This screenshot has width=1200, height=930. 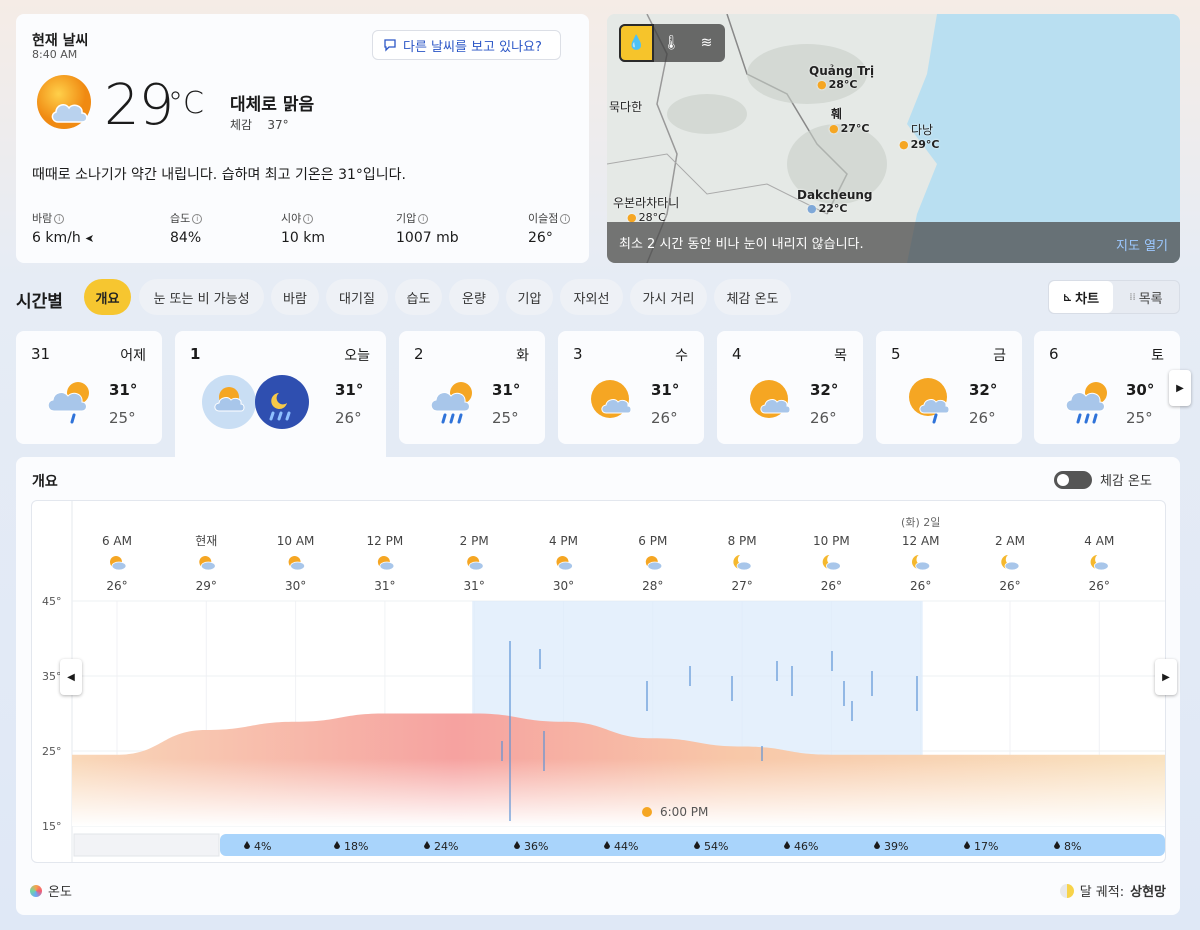 I want to click on temperature-legend-icon, so click(x=36, y=890).